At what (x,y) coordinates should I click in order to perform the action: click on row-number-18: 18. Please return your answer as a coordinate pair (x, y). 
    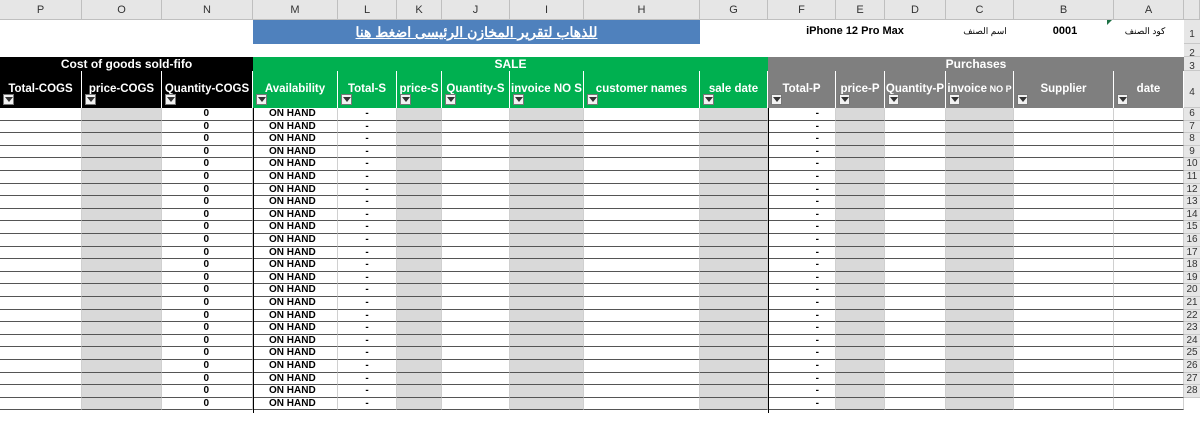
    Looking at the image, I should click on (1192, 265).